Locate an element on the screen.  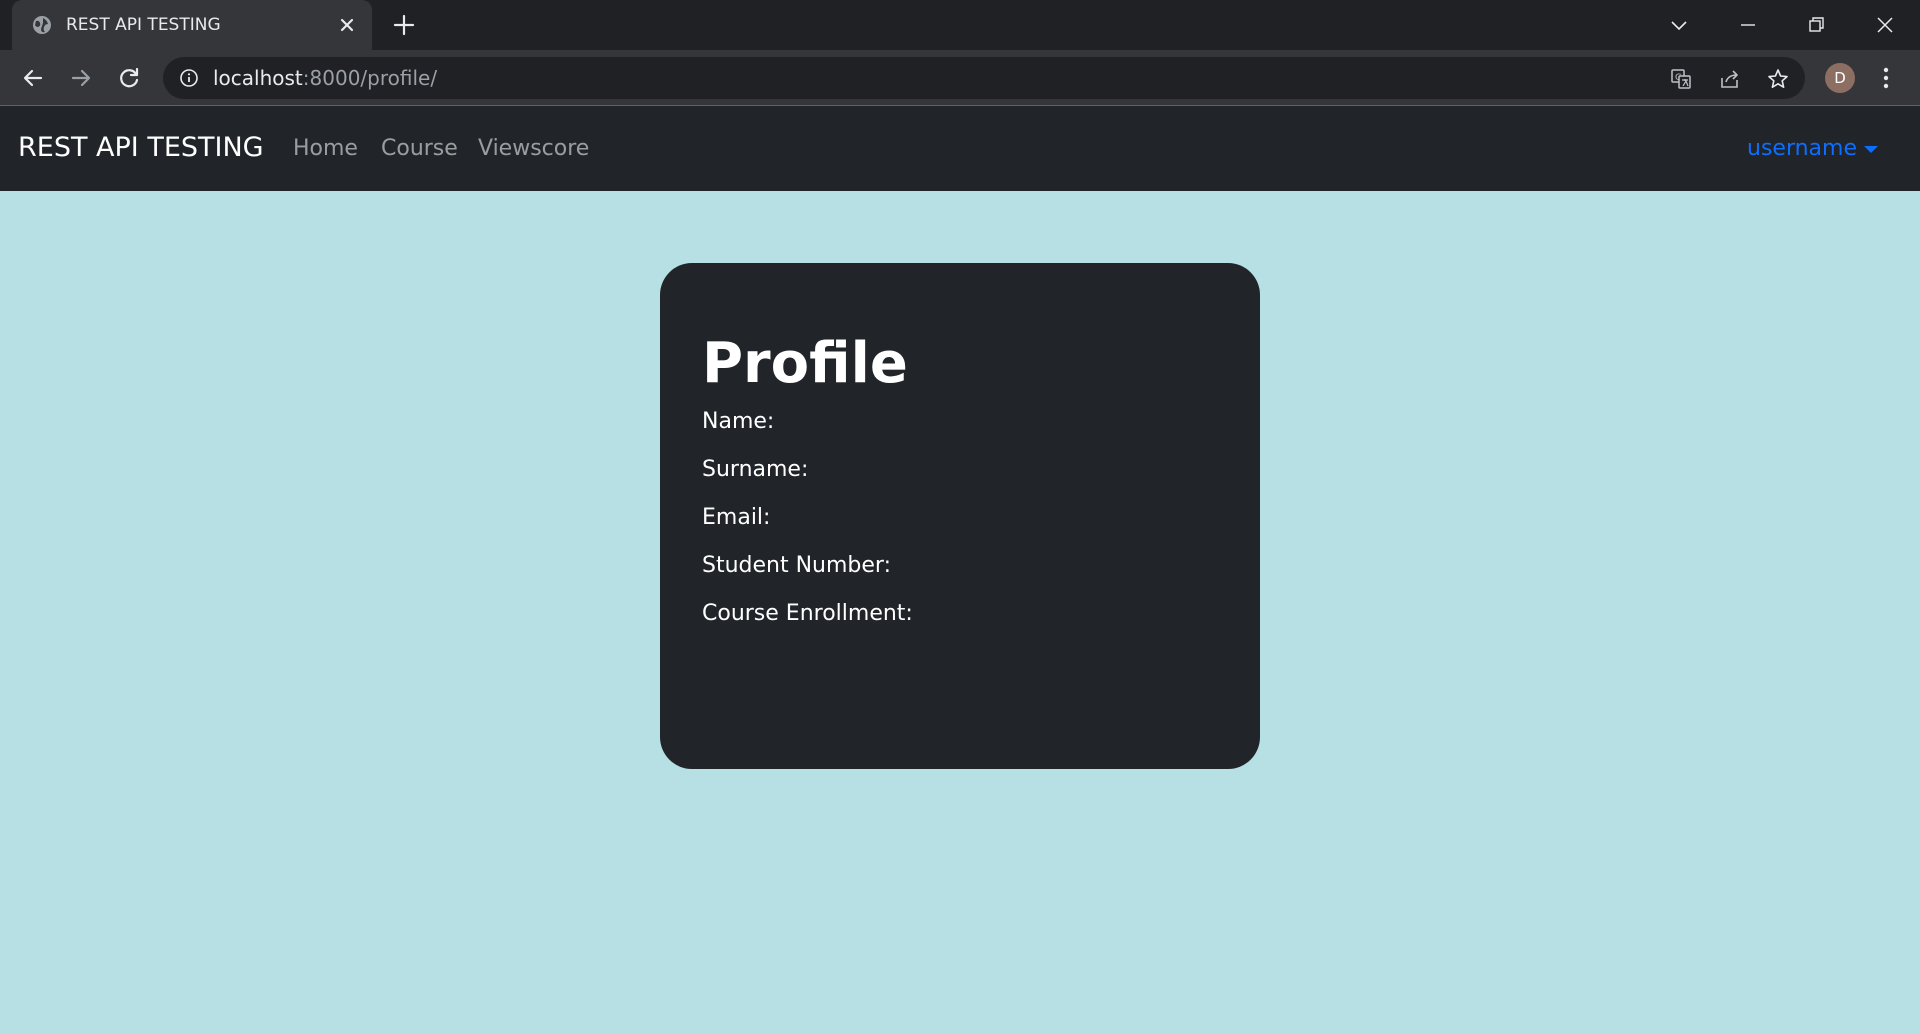
field-student-number-label: Student Number: is located at coordinates (796, 565).